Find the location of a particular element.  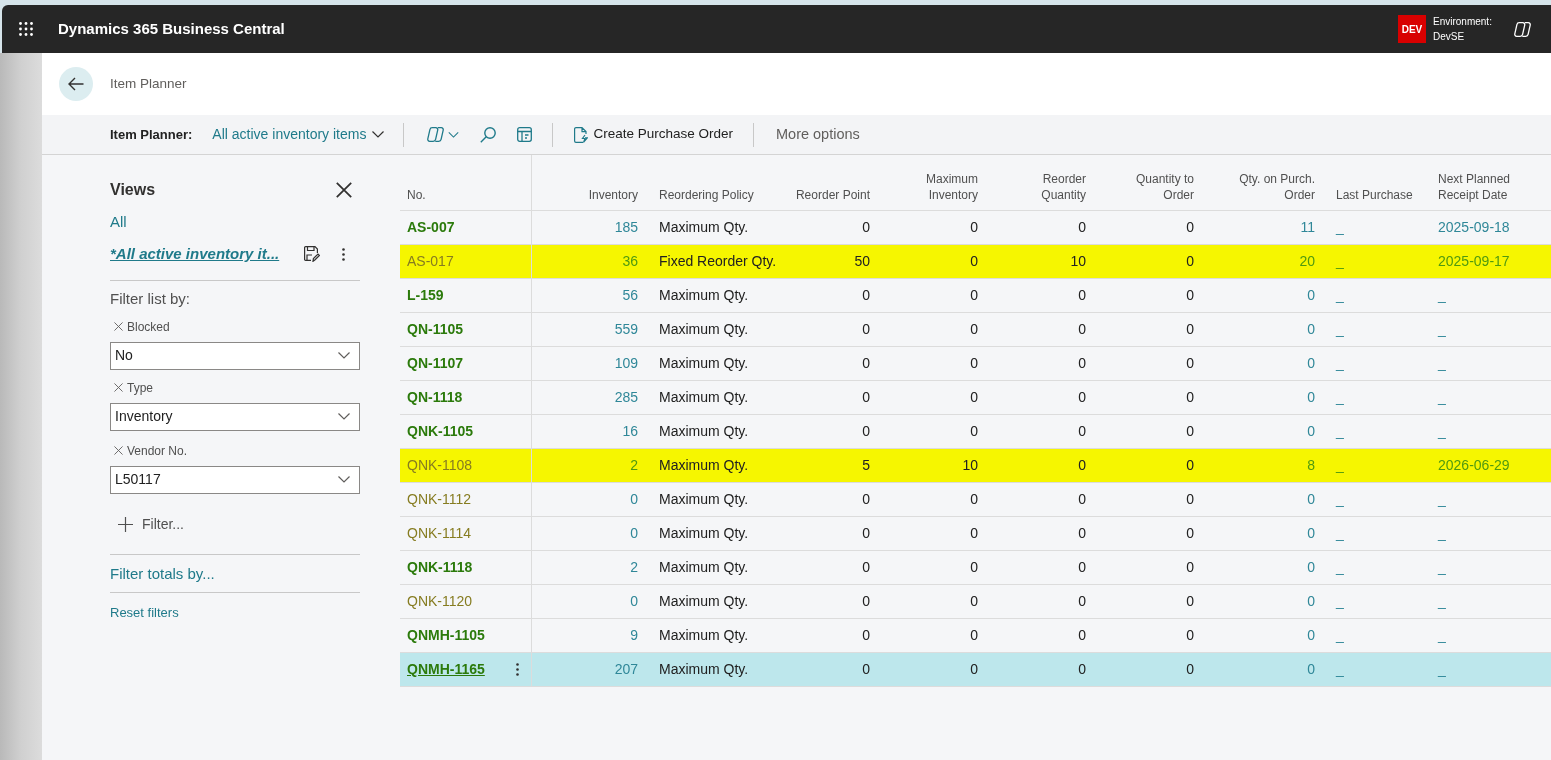

column-header: No. is located at coordinates (416, 195).